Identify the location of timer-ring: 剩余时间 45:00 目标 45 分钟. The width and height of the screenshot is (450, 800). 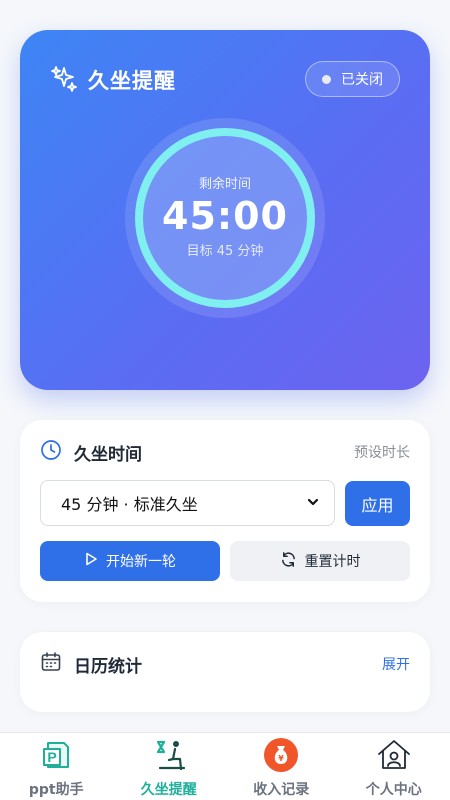
(225, 218).